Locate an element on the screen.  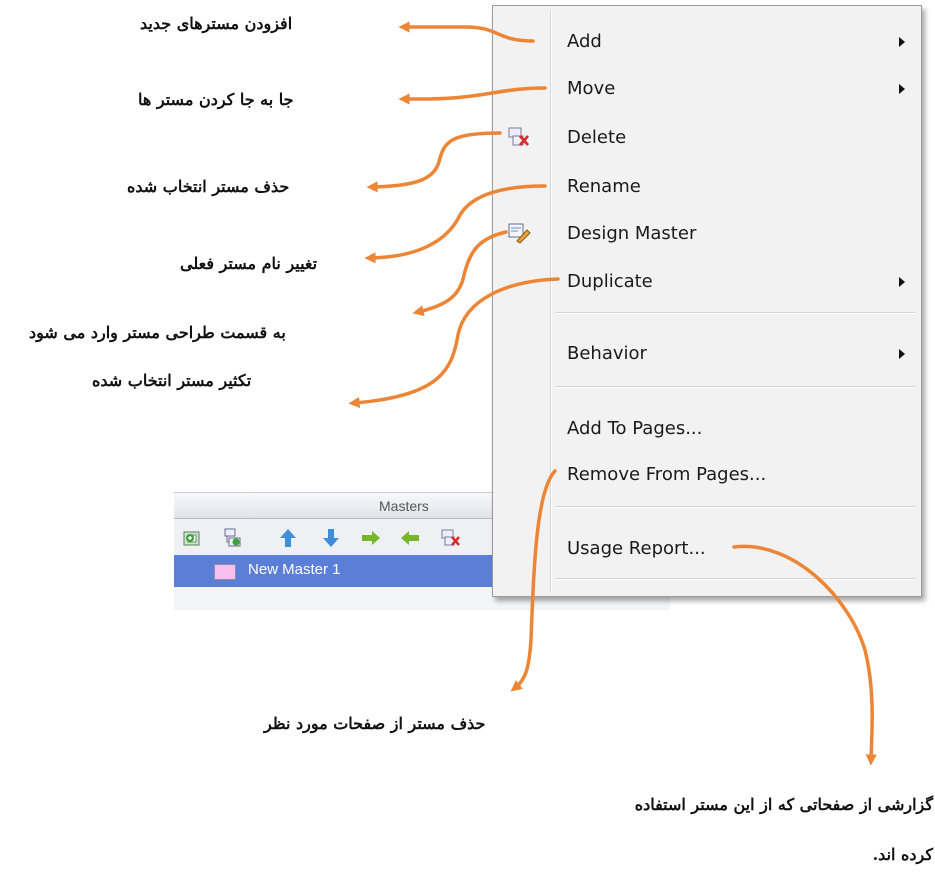
annotation-move: جا به جا کردن مستر ها is located at coordinates (216, 99).